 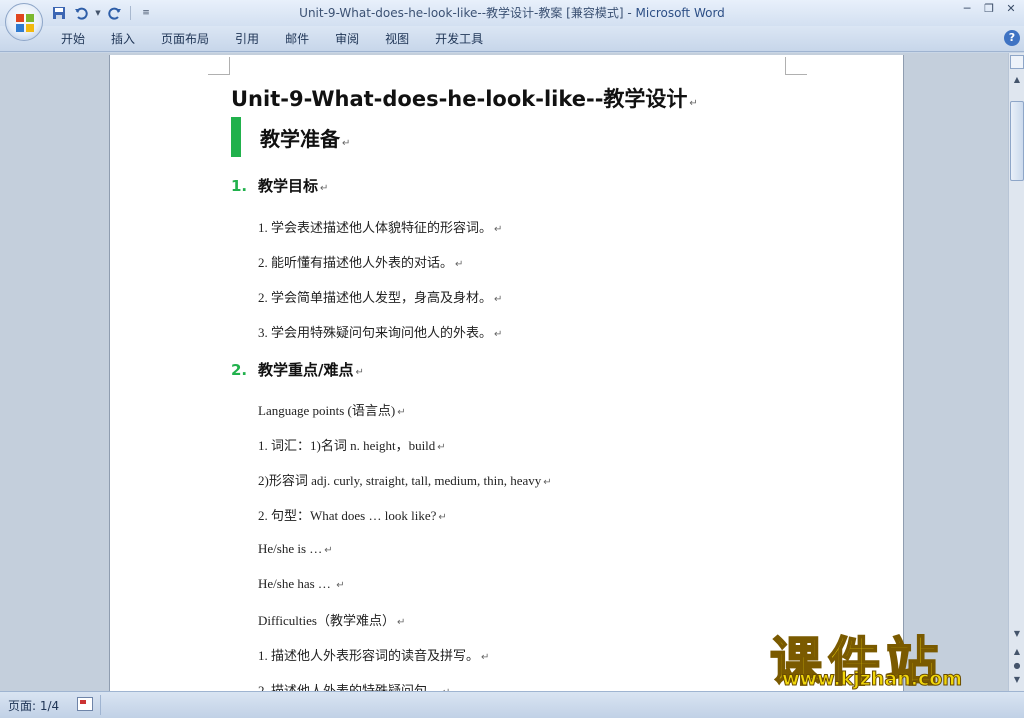 I want to click on ribbon-tab: 审阅, so click(x=347, y=39).